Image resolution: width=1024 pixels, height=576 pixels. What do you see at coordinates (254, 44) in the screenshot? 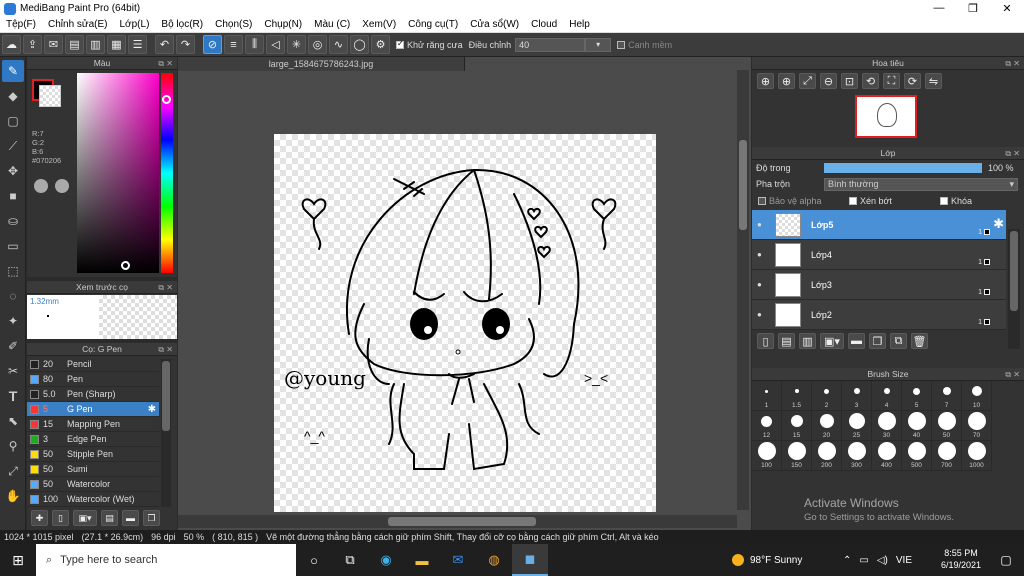
I see `snap-grid-icon: ⫼` at bounding box center [254, 44].